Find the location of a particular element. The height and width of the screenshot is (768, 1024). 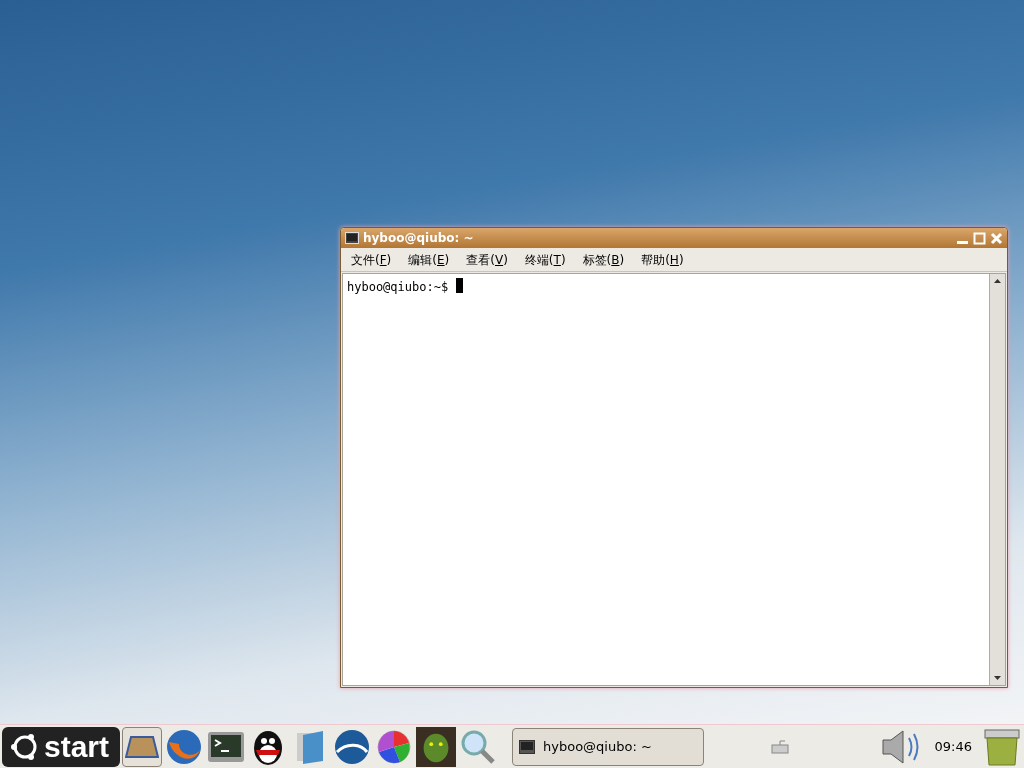

desktop-icon is located at coordinates (142, 746).